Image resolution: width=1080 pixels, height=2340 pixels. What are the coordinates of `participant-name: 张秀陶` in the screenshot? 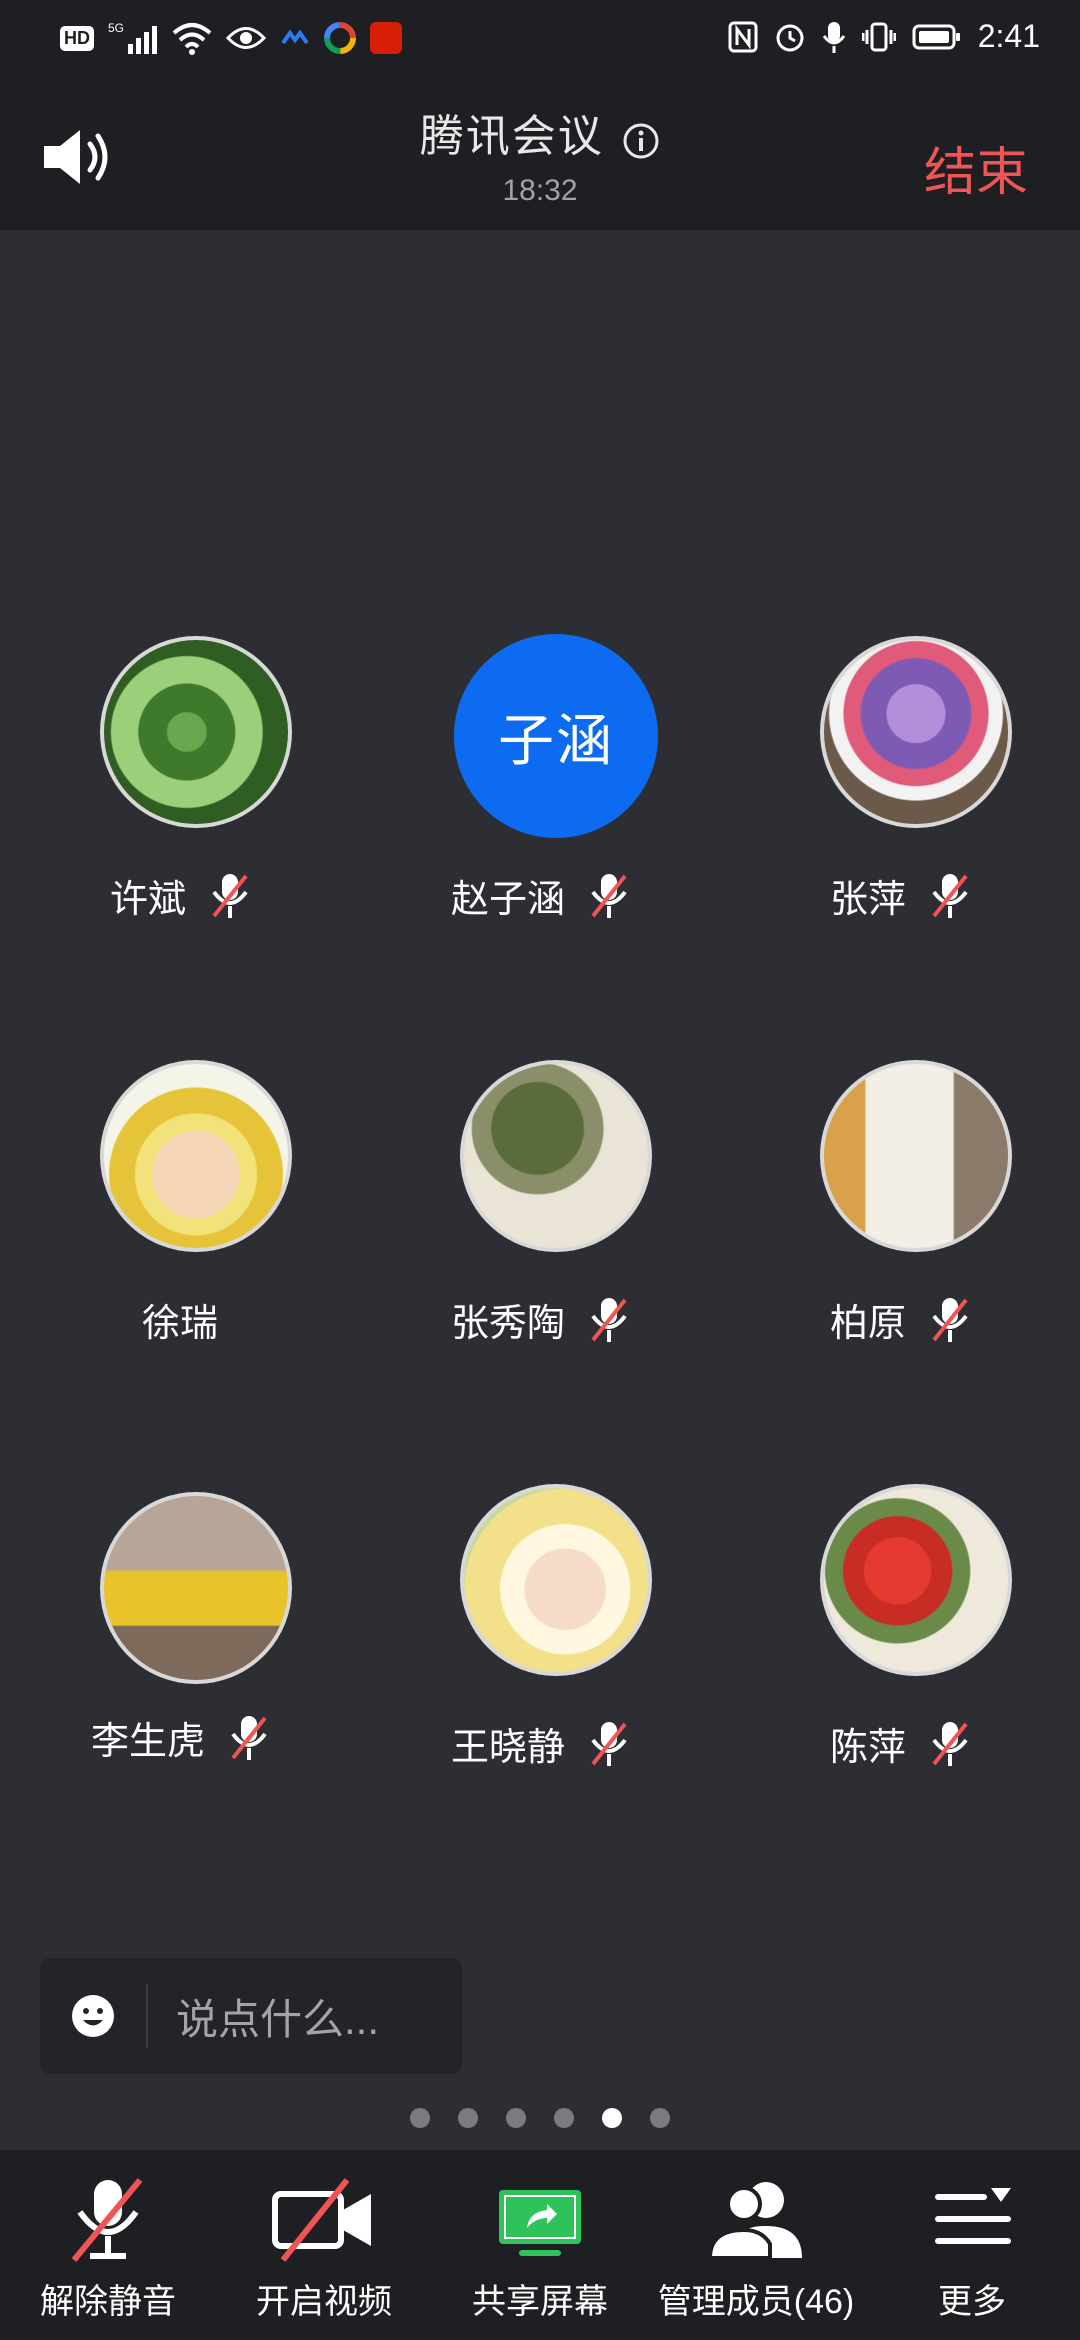 It's located at (507, 1324).